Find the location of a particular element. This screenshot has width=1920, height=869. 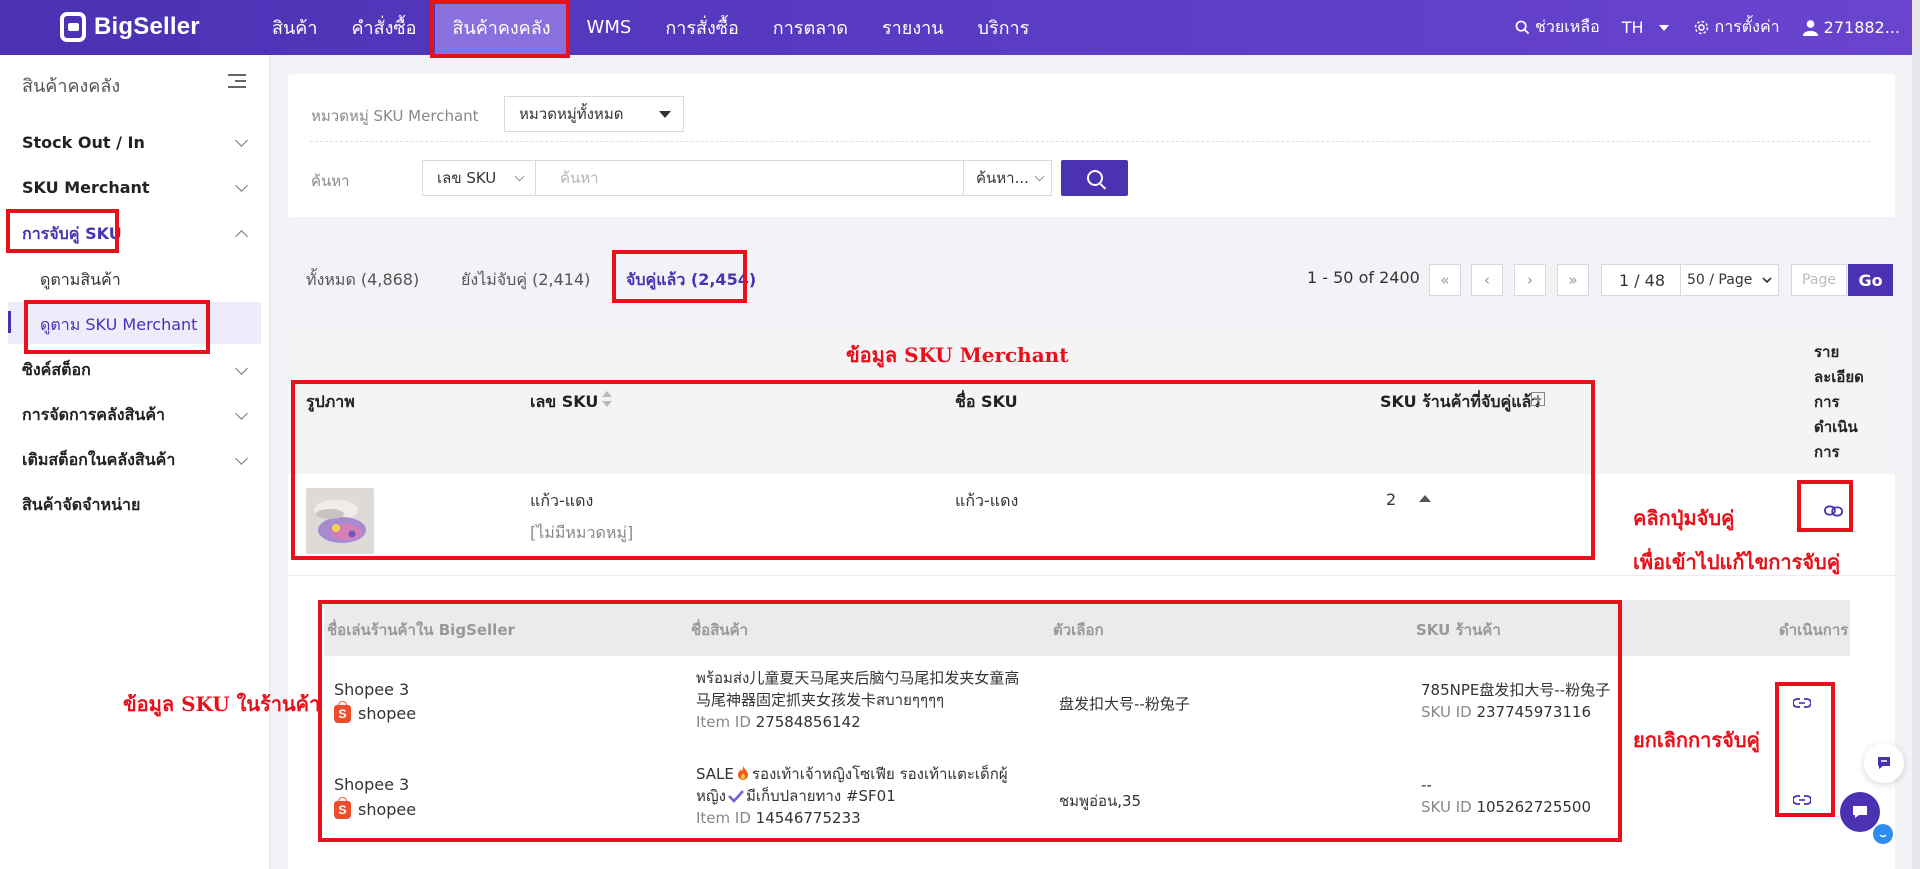

message-icon is located at coordinates (1884, 763).